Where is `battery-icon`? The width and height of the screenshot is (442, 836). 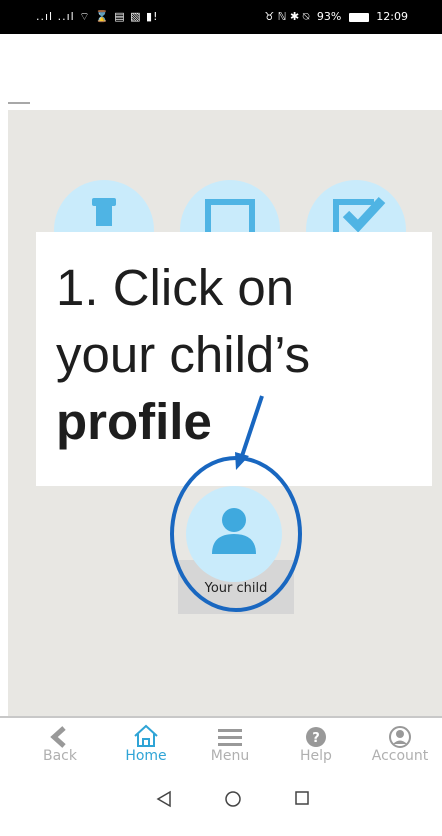
battery-icon is located at coordinates (358, 17).